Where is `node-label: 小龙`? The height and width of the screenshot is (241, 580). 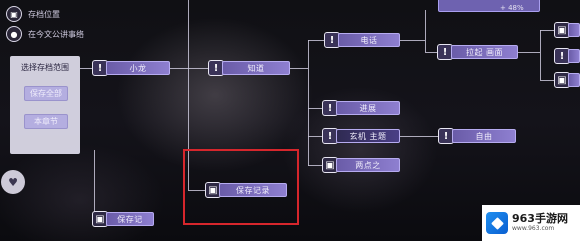
node-label: 小龙 is located at coordinates (138, 68).